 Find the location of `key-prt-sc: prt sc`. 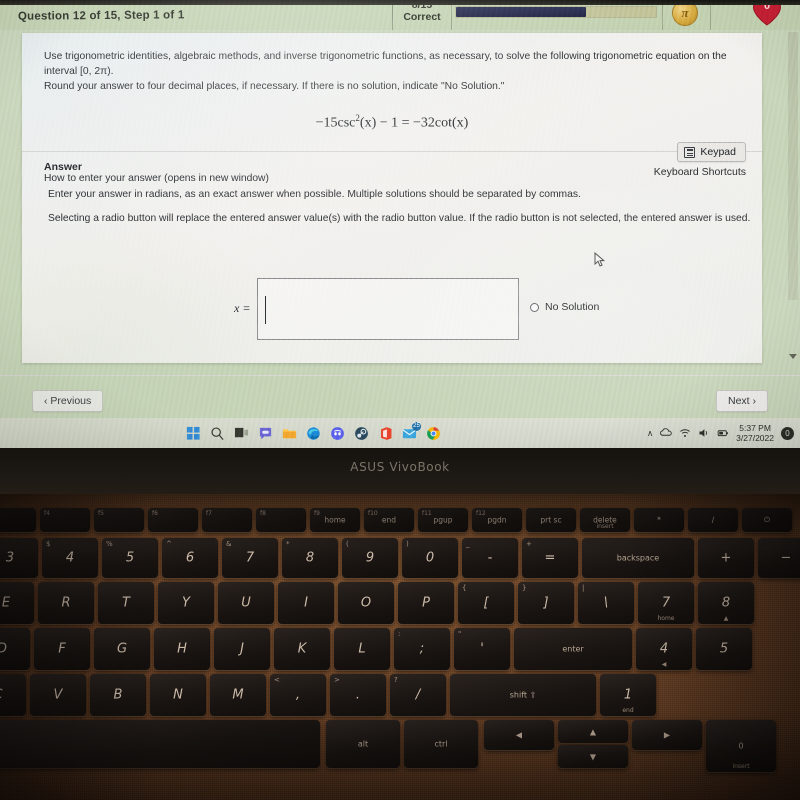

key-prt-sc: prt sc is located at coordinates (551, 520).